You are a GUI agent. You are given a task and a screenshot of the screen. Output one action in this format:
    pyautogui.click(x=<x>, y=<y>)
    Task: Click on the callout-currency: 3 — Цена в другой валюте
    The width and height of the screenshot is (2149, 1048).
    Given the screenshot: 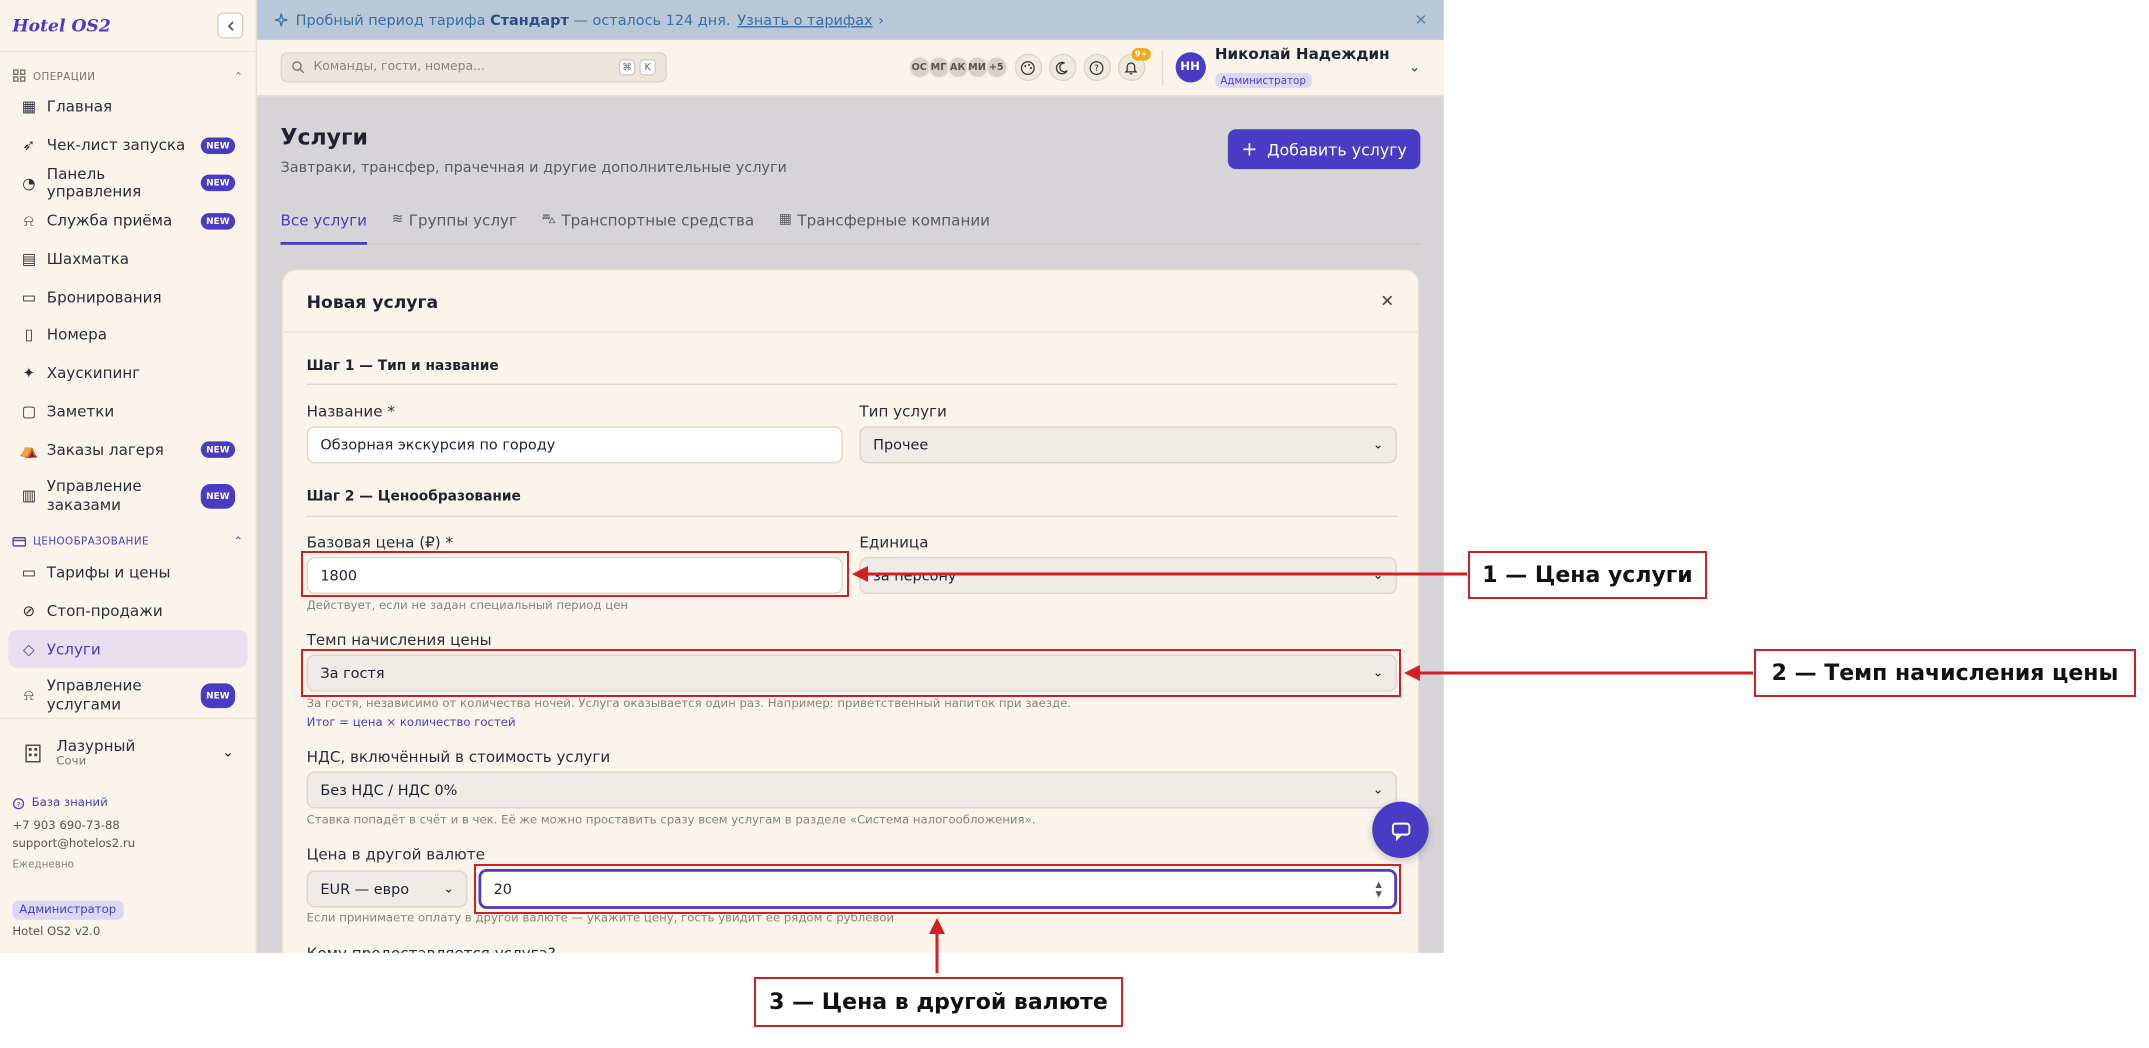 What is the action you would take?
    pyautogui.click(x=938, y=1002)
    